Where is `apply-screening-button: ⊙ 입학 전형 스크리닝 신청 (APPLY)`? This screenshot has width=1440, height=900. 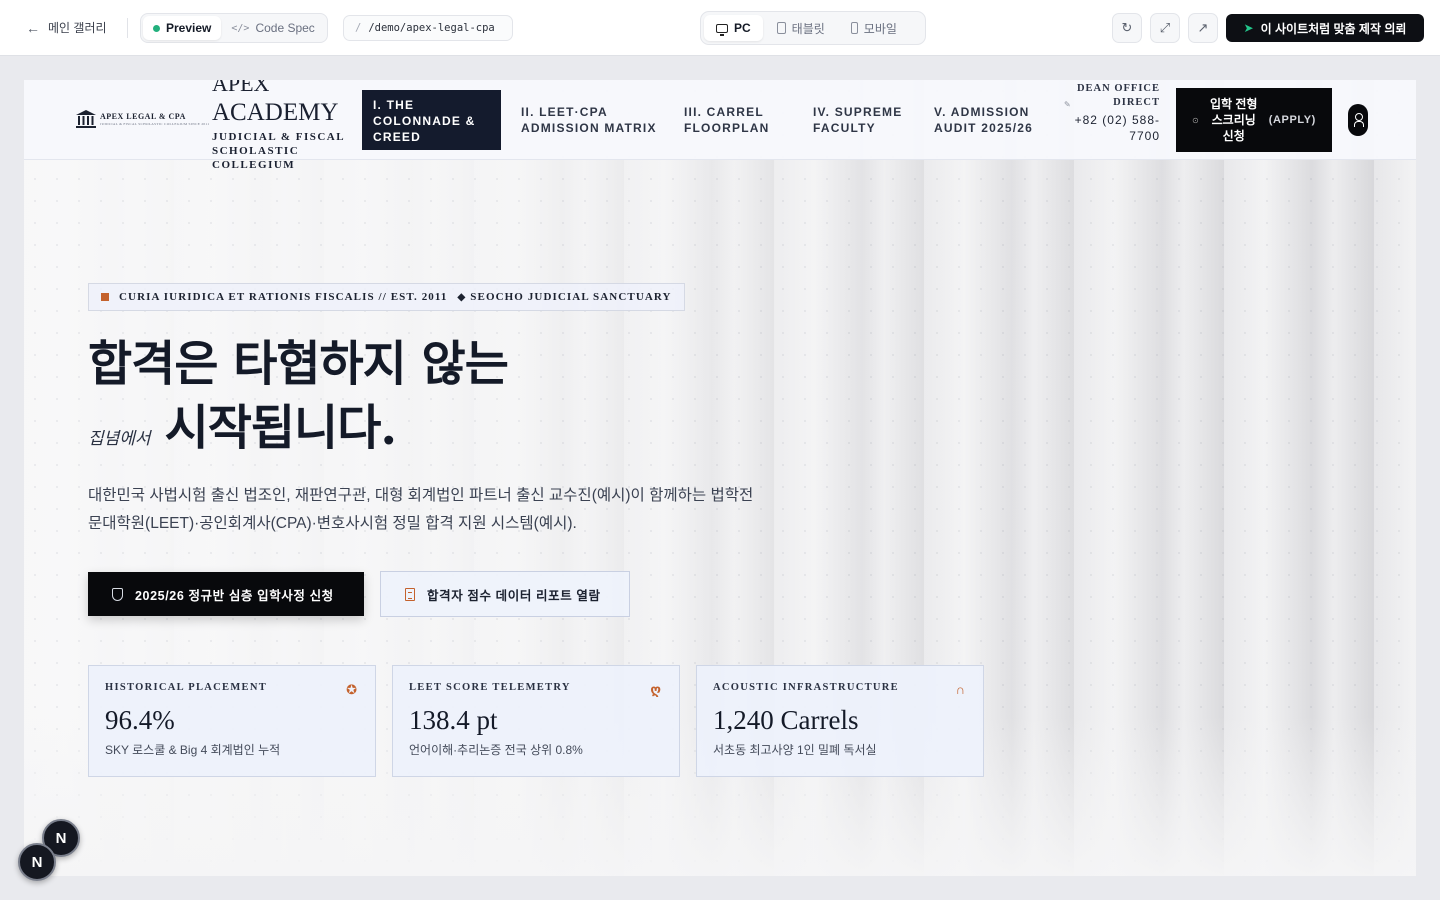 apply-screening-button: ⊙ 입학 전형 스크리닝 신청 (APPLY) is located at coordinates (1254, 120).